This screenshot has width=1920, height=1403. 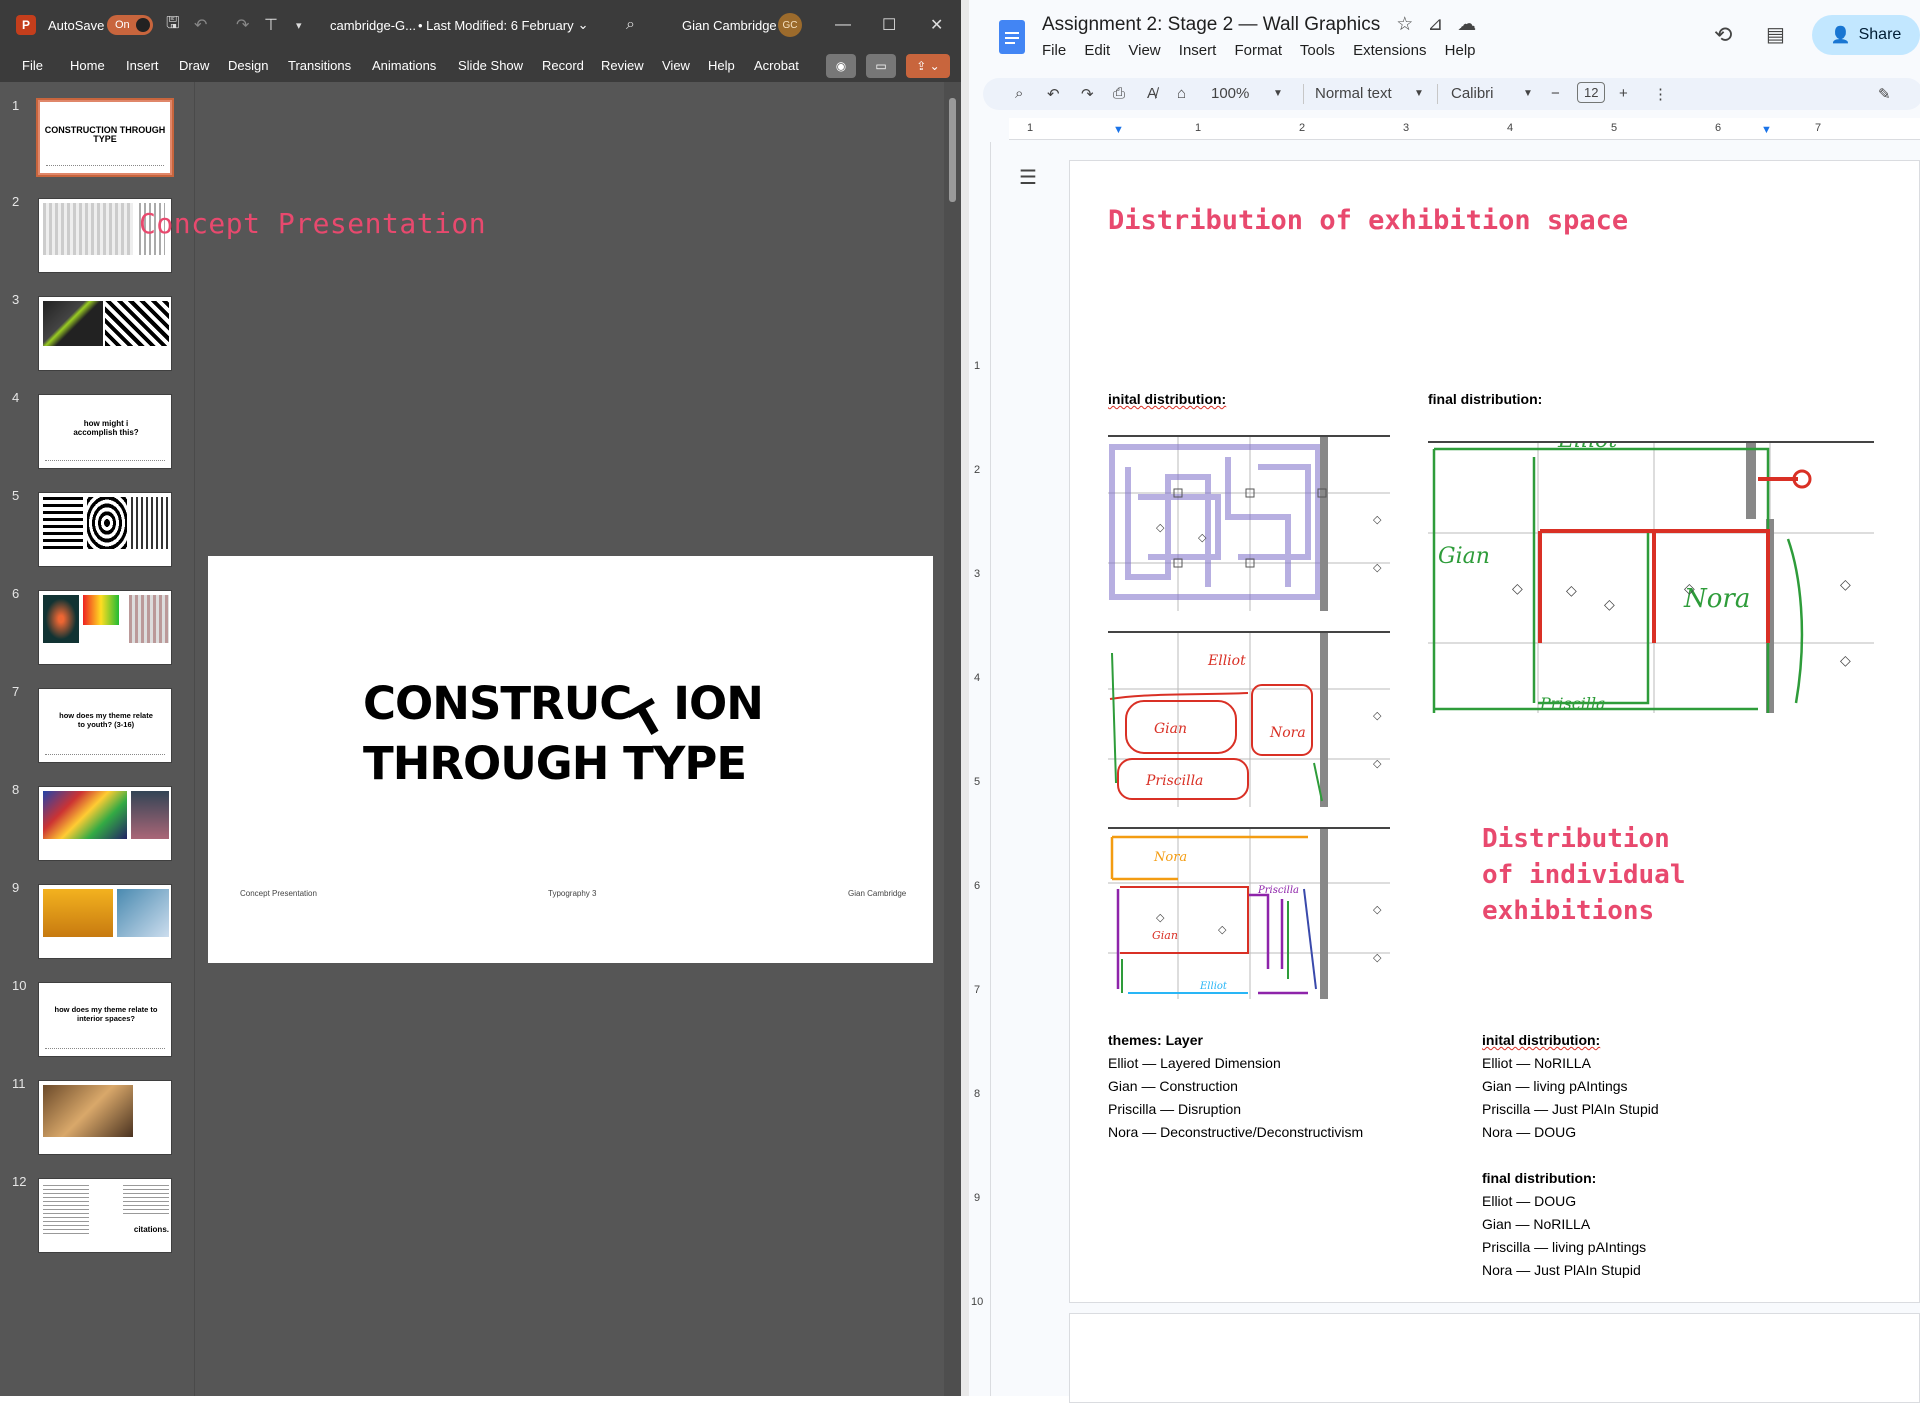 What do you see at coordinates (142, 65) in the screenshot?
I see `tab-insert: Insert` at bounding box center [142, 65].